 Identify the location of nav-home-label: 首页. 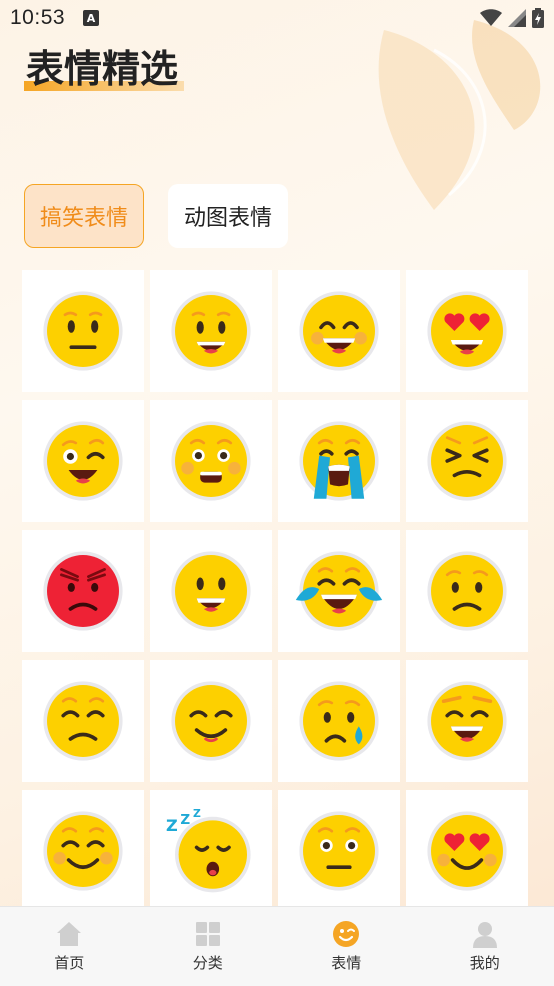
(69, 963).